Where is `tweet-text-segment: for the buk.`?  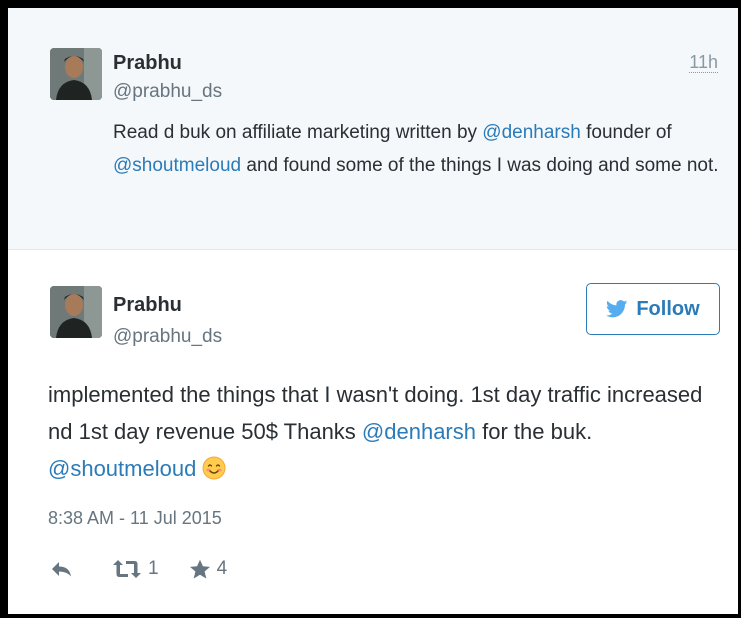 tweet-text-segment: for the buk. is located at coordinates (534, 431).